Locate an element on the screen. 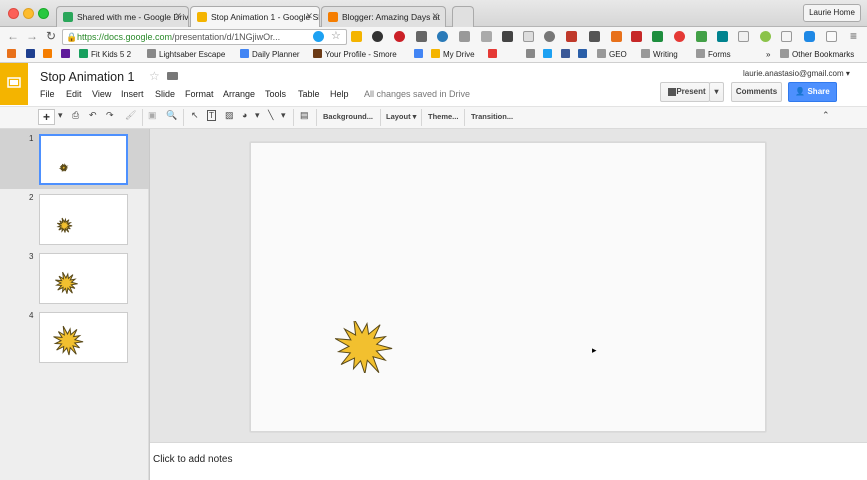 Image resolution: width=867 pixels, height=480 pixels. document-title: Stop Animation 1 is located at coordinates (87, 77).